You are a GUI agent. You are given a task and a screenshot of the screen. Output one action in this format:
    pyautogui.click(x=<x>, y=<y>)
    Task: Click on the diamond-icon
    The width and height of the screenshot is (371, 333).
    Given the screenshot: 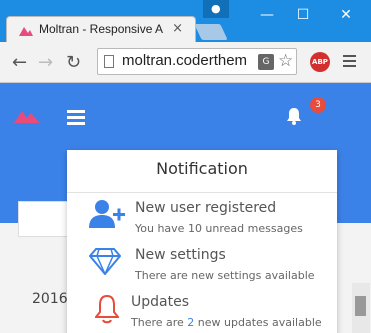 What is the action you would take?
    pyautogui.click(x=105, y=261)
    